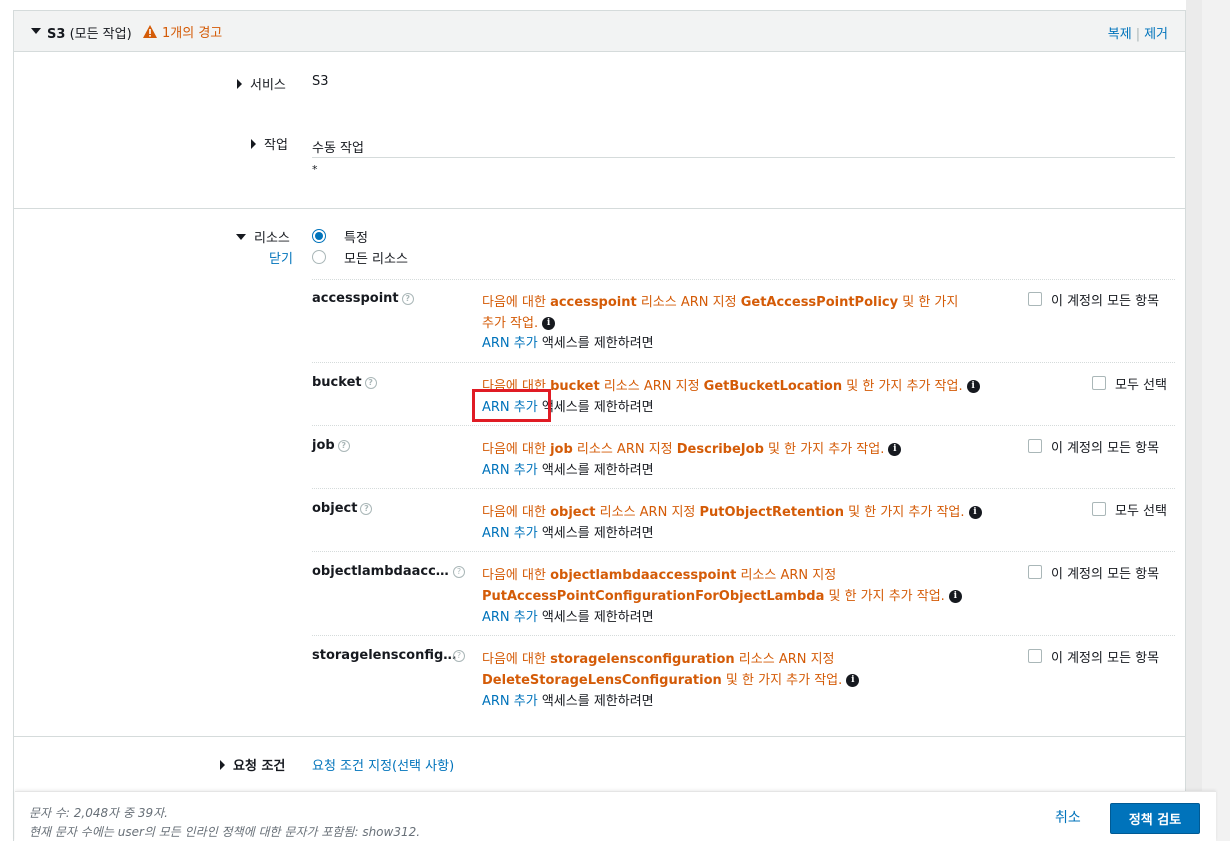  I want to click on highlight-box, so click(511, 405).